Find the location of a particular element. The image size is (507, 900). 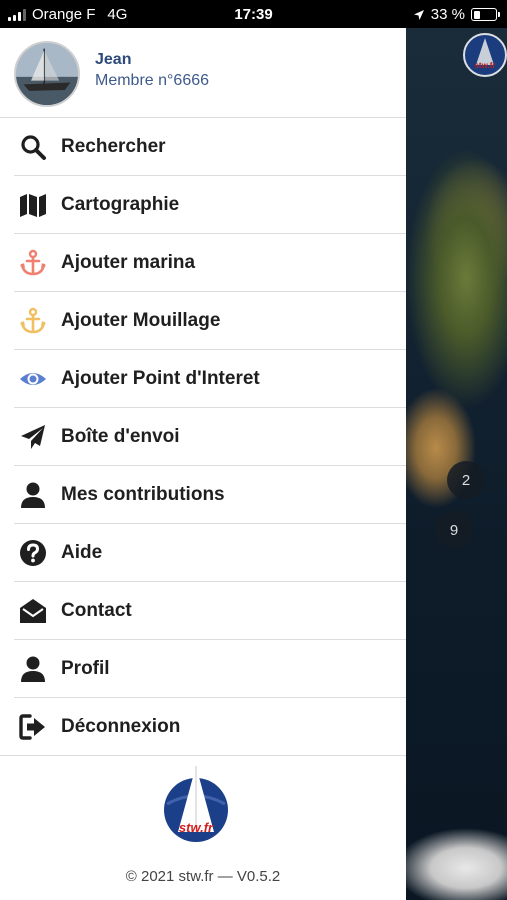

menu-item-boite-envoi: Boîte d'envoi is located at coordinates (203, 437).